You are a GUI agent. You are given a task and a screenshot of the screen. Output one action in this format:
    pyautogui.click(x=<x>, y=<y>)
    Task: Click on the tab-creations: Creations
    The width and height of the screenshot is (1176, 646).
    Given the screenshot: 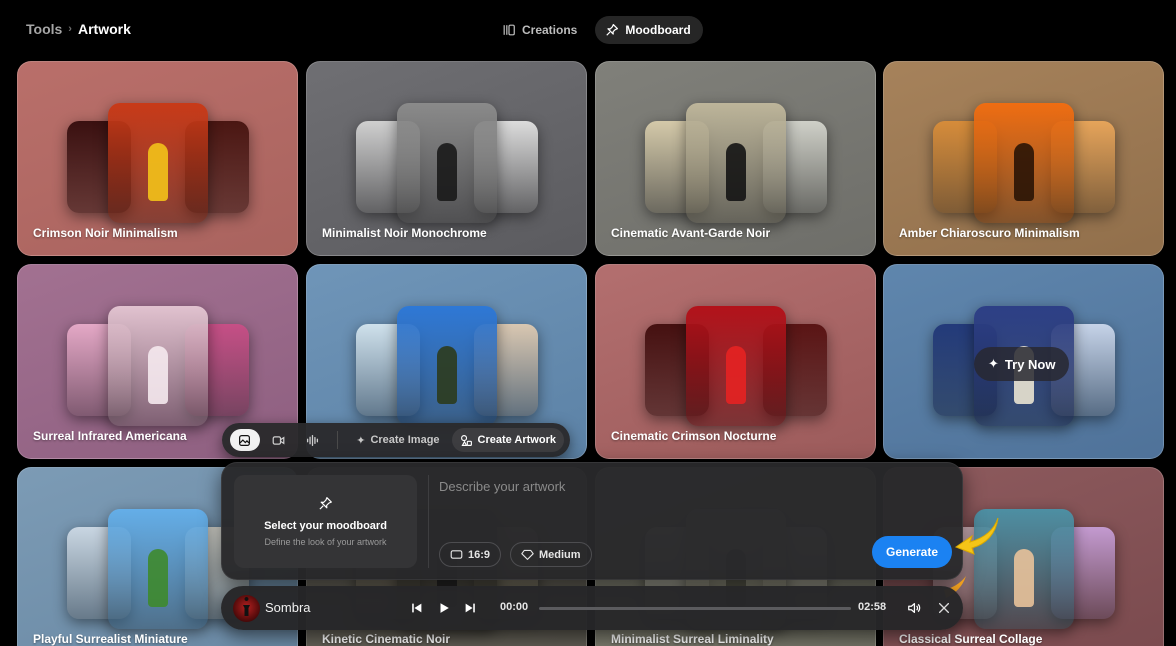 What is the action you would take?
    pyautogui.click(x=540, y=30)
    